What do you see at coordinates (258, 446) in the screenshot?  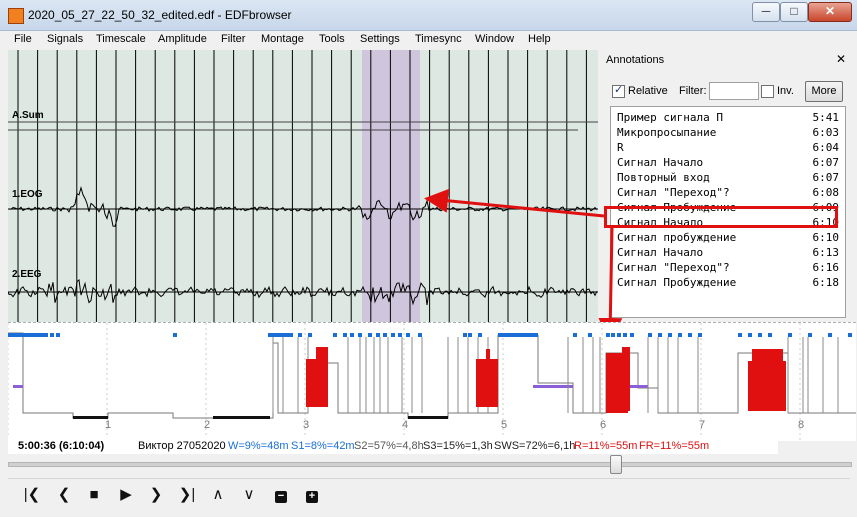 I see `status-w: W=9%=48m` at bounding box center [258, 446].